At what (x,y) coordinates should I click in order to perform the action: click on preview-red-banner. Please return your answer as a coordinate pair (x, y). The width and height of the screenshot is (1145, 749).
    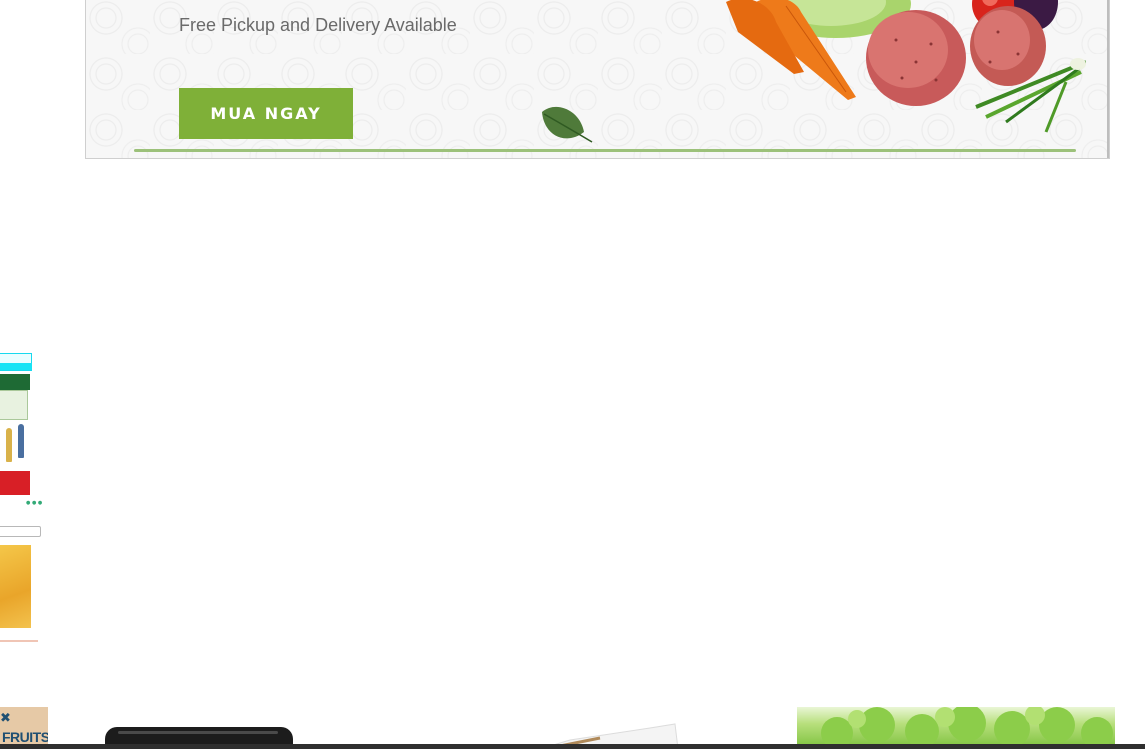
    Looking at the image, I should click on (15, 483).